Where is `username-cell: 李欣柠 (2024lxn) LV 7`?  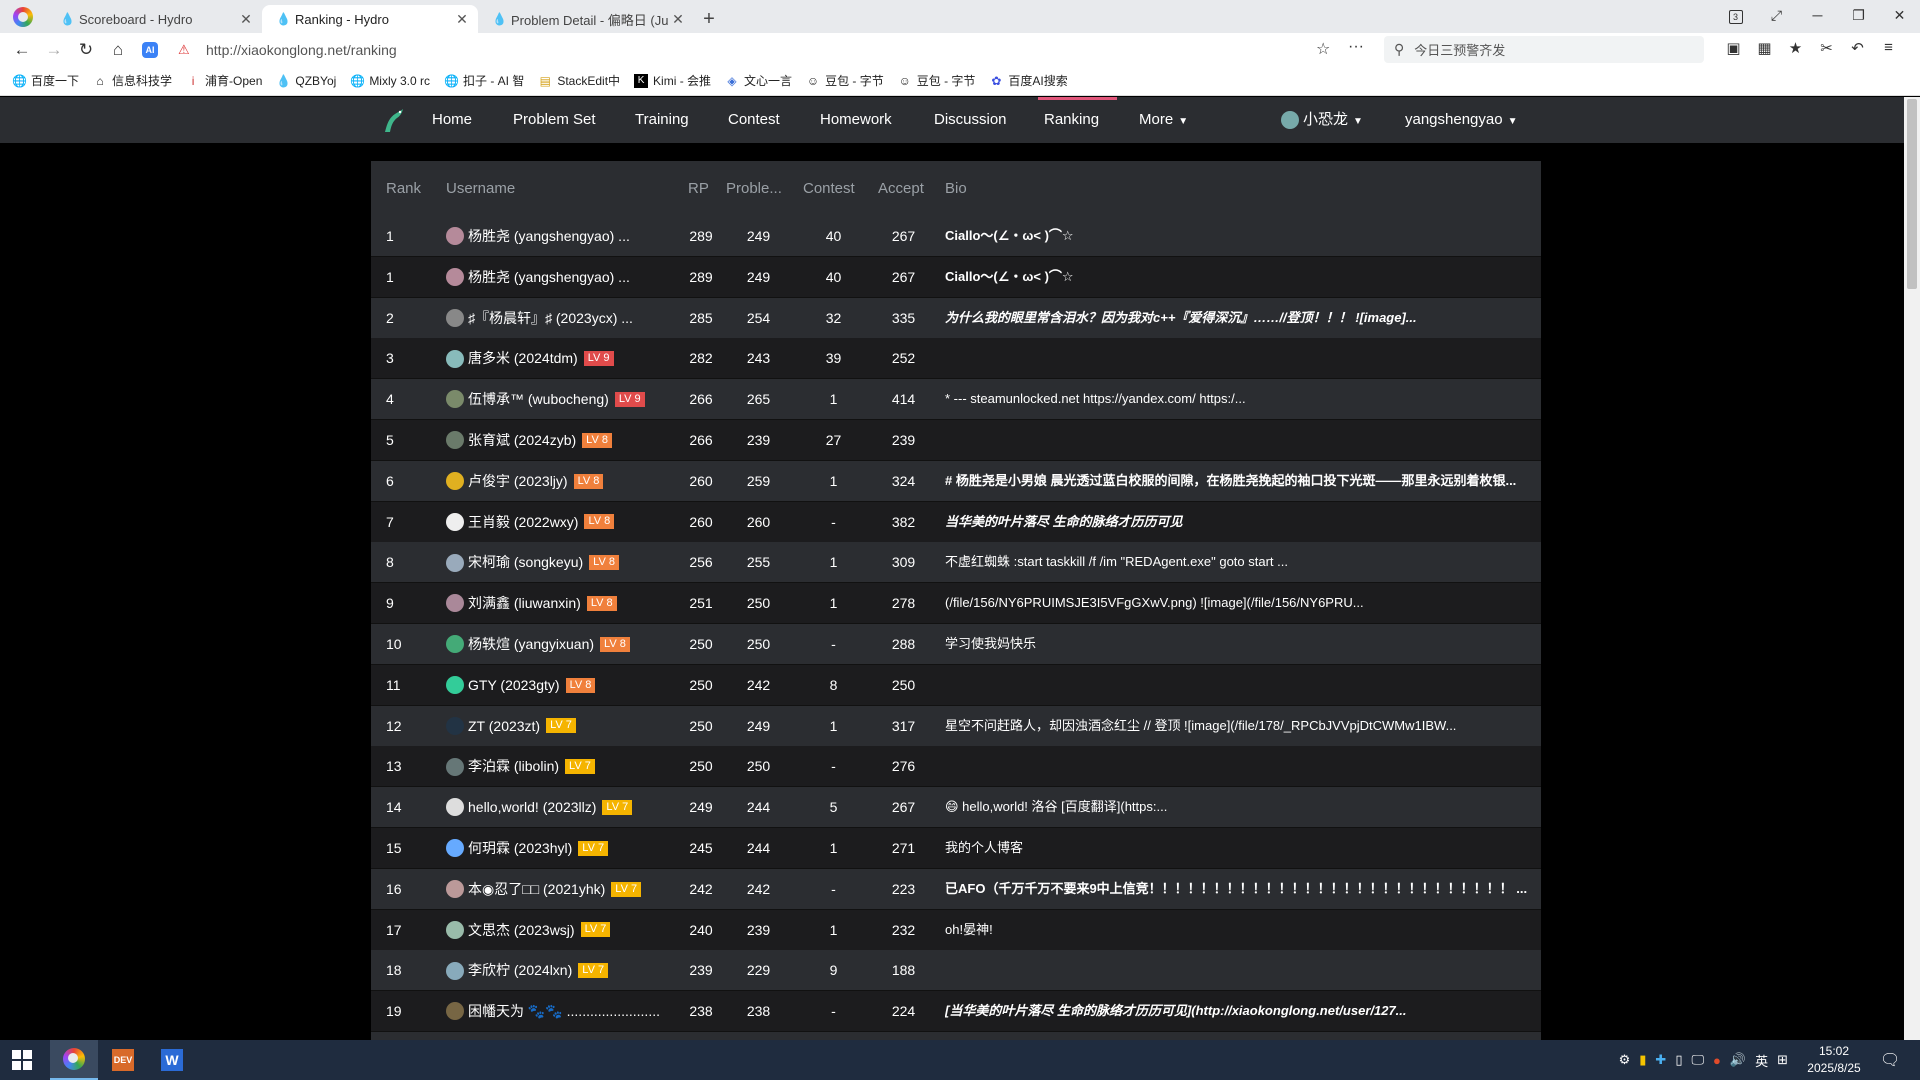 username-cell: 李欣柠 (2024lxn) LV 7 is located at coordinates (566, 970).